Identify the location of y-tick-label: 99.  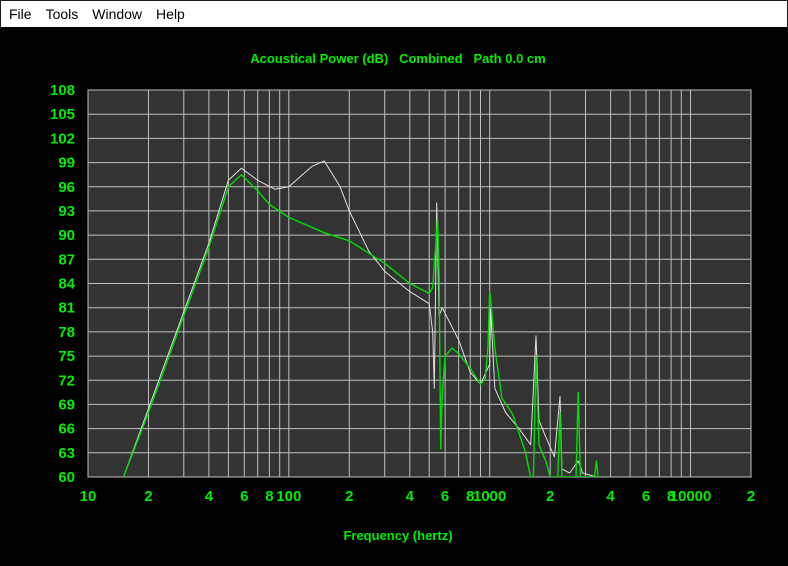
(66, 163).